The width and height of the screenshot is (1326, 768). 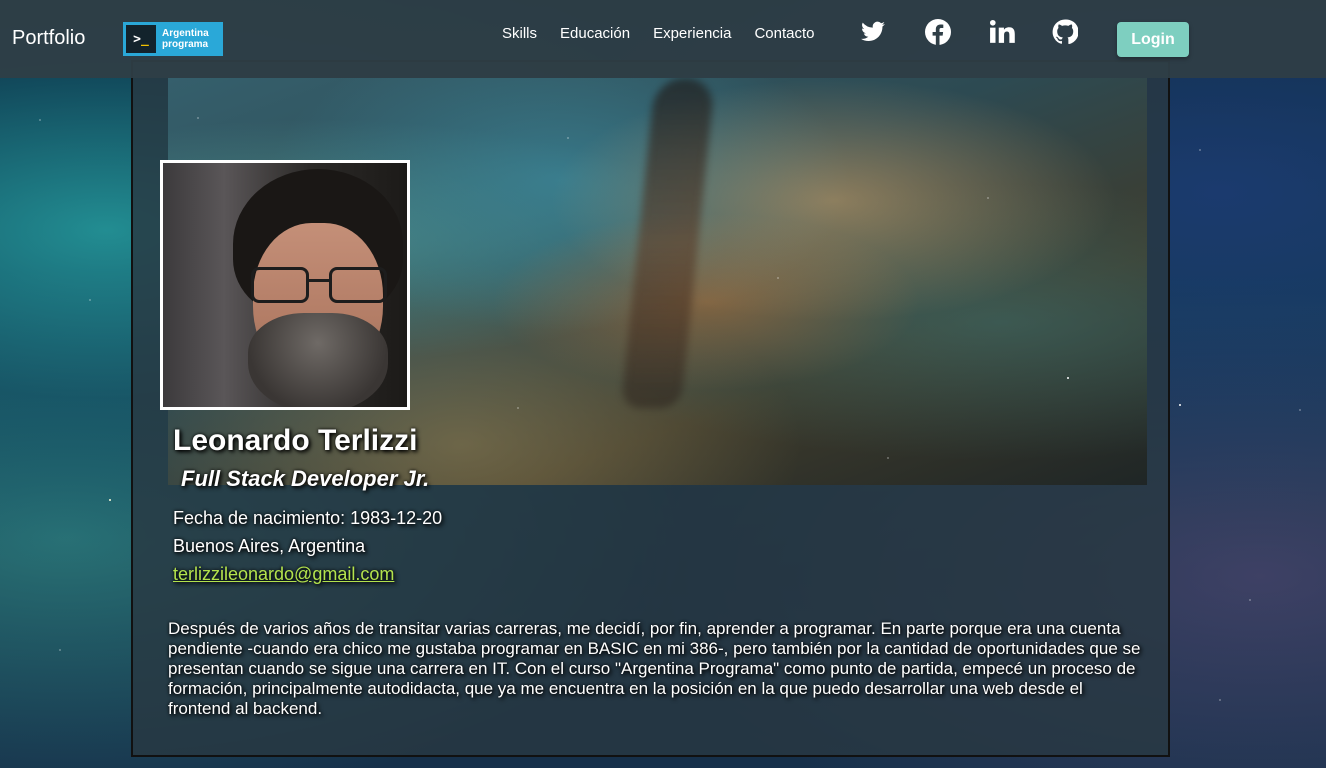 What do you see at coordinates (283, 574) in the screenshot?
I see `email-link: terlizzileonardo@gmail.com` at bounding box center [283, 574].